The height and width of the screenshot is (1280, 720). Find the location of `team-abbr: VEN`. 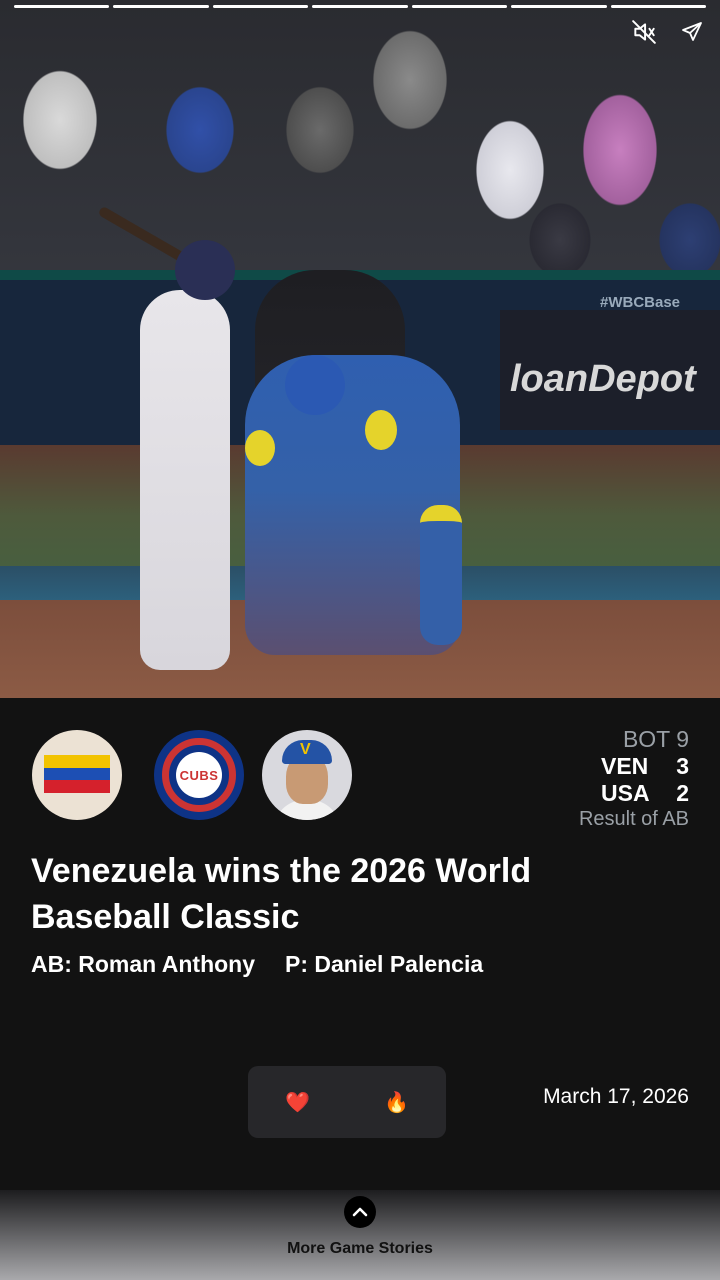

team-abbr: VEN is located at coordinates (625, 766).